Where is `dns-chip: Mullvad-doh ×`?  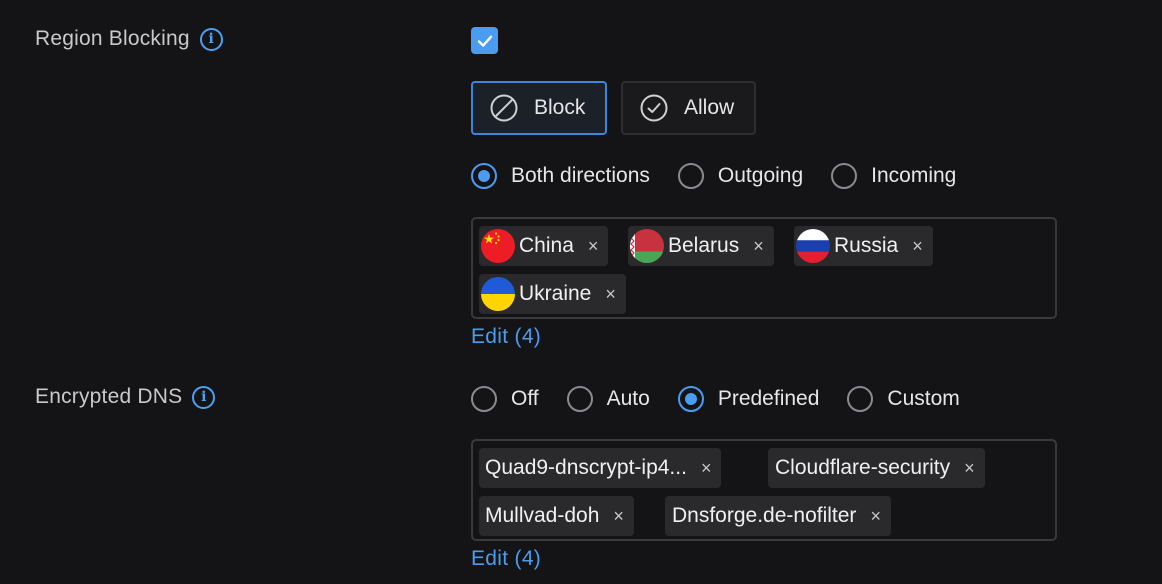 dns-chip: Mullvad-doh × is located at coordinates (556, 516).